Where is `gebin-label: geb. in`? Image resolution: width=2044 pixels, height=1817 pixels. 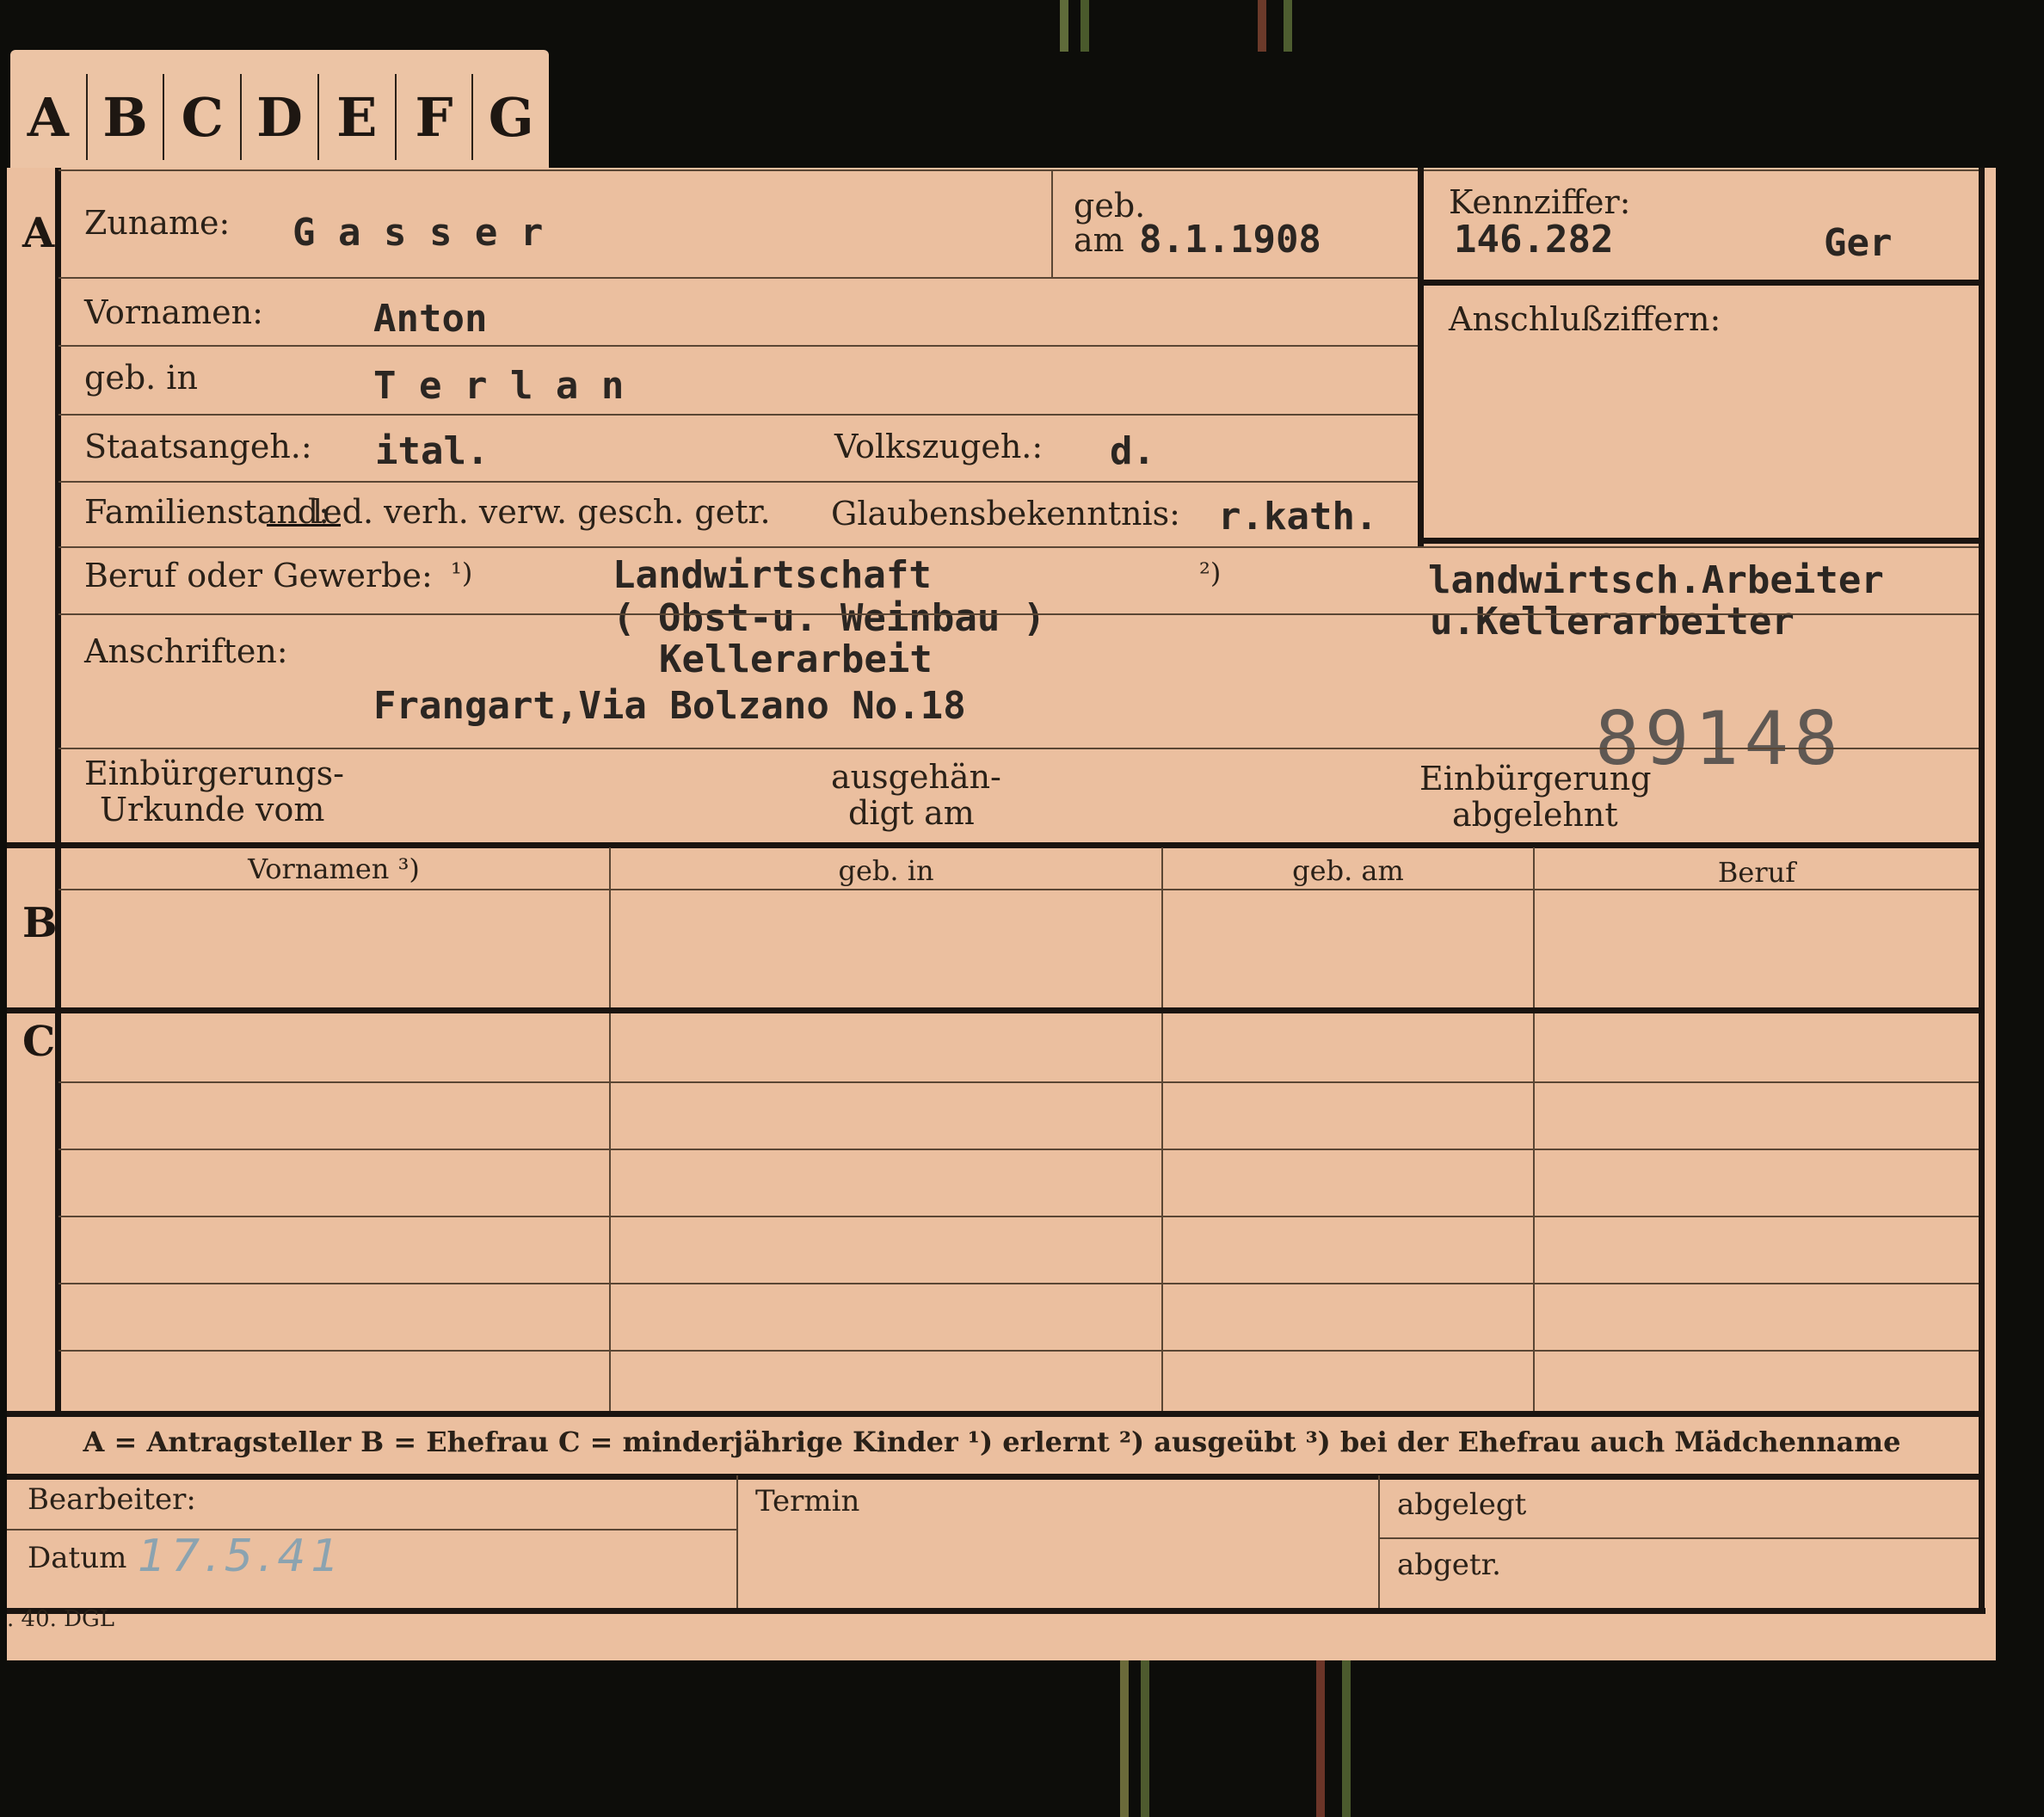 gebin-label: geb. in is located at coordinates (141, 378).